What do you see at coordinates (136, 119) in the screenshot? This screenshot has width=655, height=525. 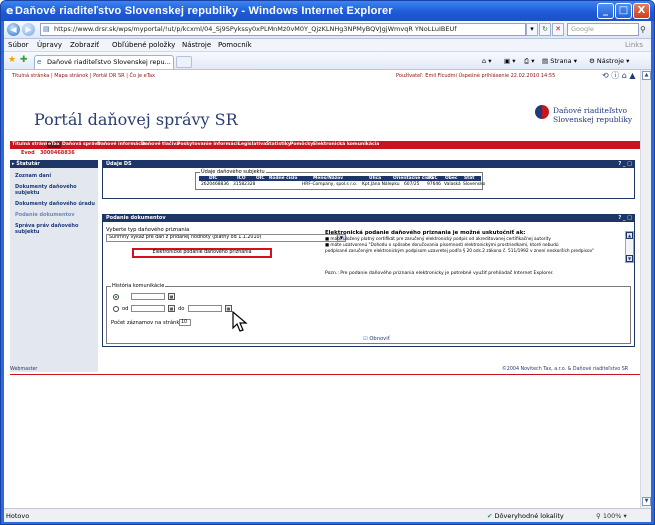 I see `portal-title: Portál daňovej správy SR` at bounding box center [136, 119].